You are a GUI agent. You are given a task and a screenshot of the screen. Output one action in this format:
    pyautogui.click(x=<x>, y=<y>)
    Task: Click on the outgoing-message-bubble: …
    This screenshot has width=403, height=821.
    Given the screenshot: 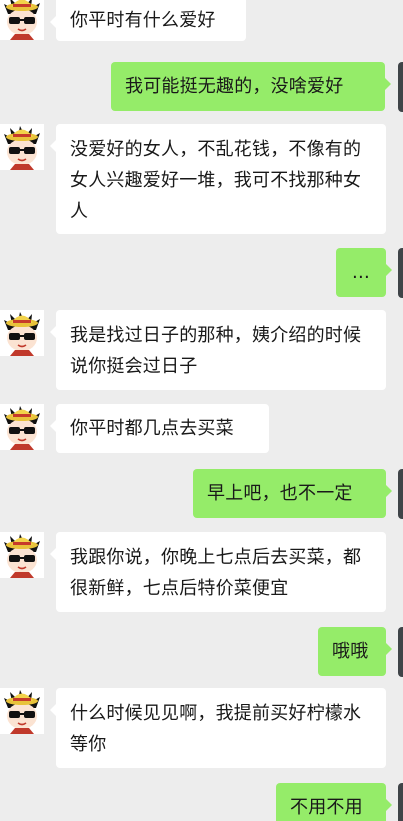 What is the action you would take?
    pyautogui.click(x=364, y=272)
    